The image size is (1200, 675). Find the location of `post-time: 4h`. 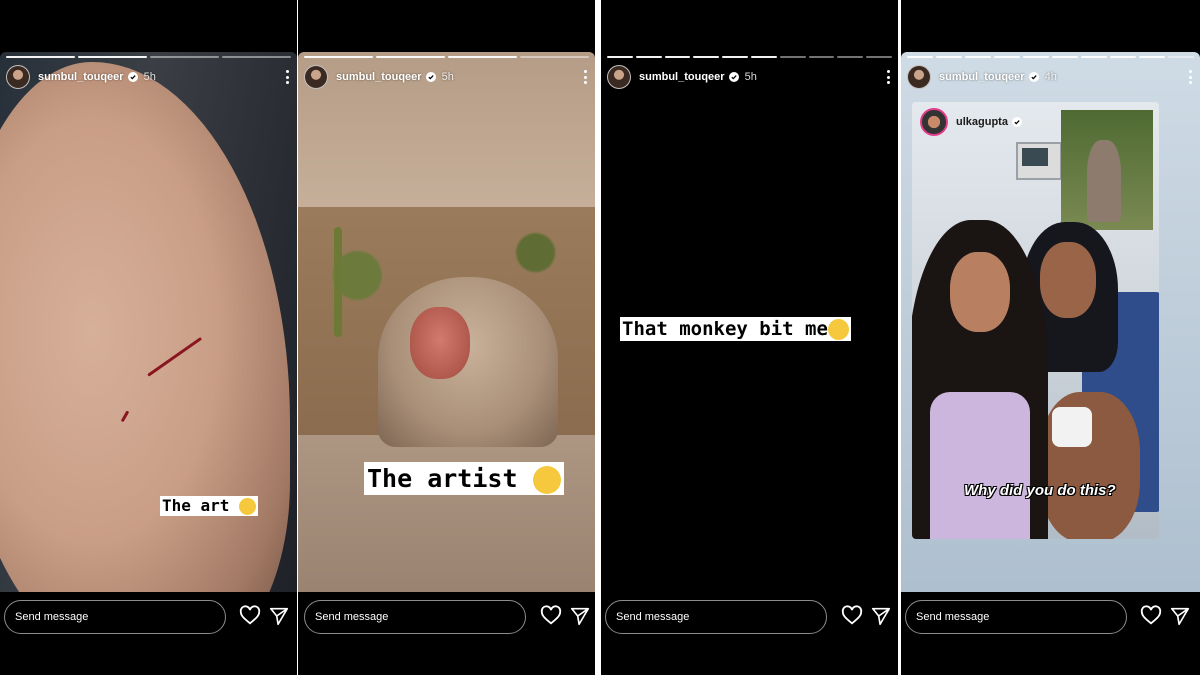

post-time: 4h is located at coordinates (1050, 77).